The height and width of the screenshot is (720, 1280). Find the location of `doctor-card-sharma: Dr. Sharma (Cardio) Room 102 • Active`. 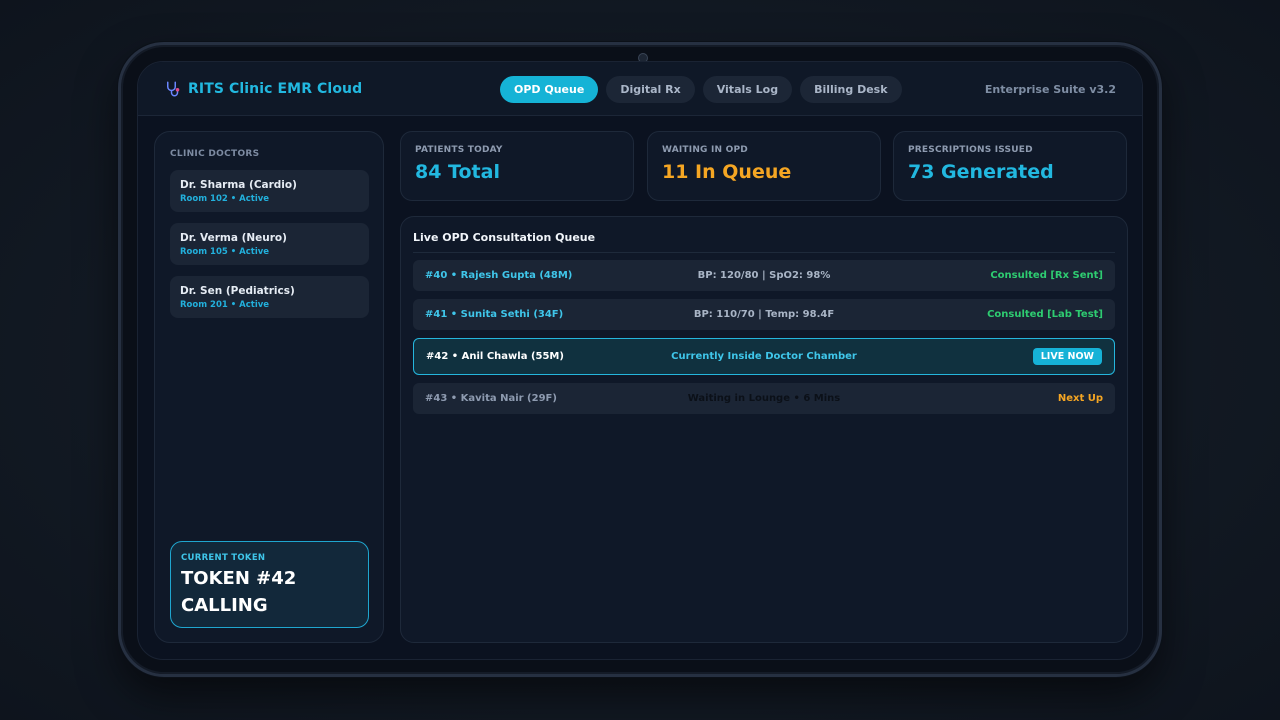

doctor-card-sharma: Dr. Sharma (Cardio) Room 102 • Active is located at coordinates (269, 191).